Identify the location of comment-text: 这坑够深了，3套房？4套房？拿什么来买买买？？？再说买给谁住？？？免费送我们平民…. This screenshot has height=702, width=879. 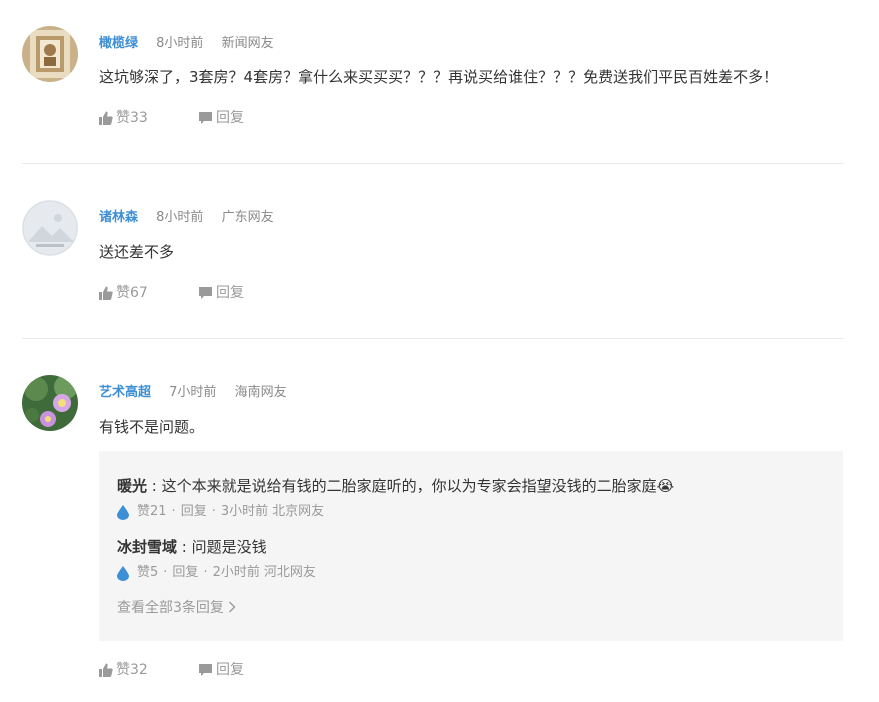
(439, 77).